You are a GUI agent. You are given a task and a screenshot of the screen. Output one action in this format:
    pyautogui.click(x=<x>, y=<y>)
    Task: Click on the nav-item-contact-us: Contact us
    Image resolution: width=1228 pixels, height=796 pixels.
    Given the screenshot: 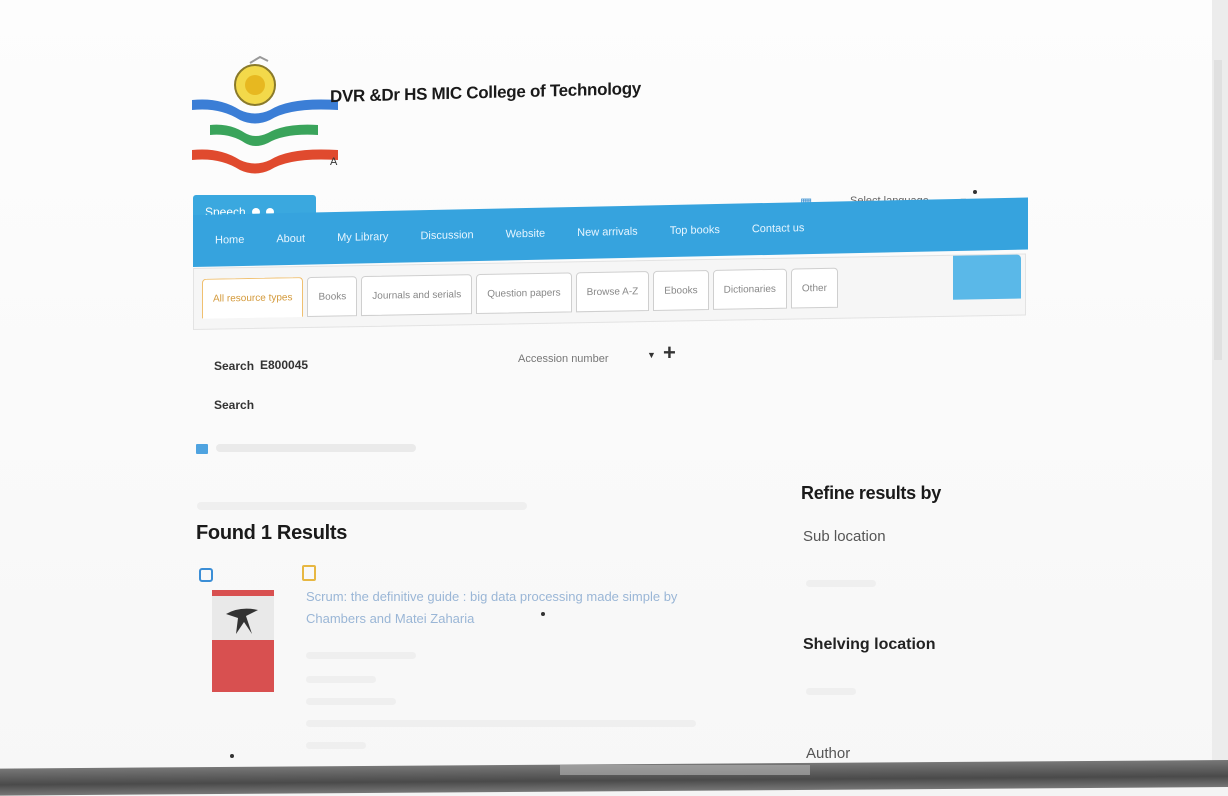 What is the action you would take?
    pyautogui.click(x=778, y=228)
    